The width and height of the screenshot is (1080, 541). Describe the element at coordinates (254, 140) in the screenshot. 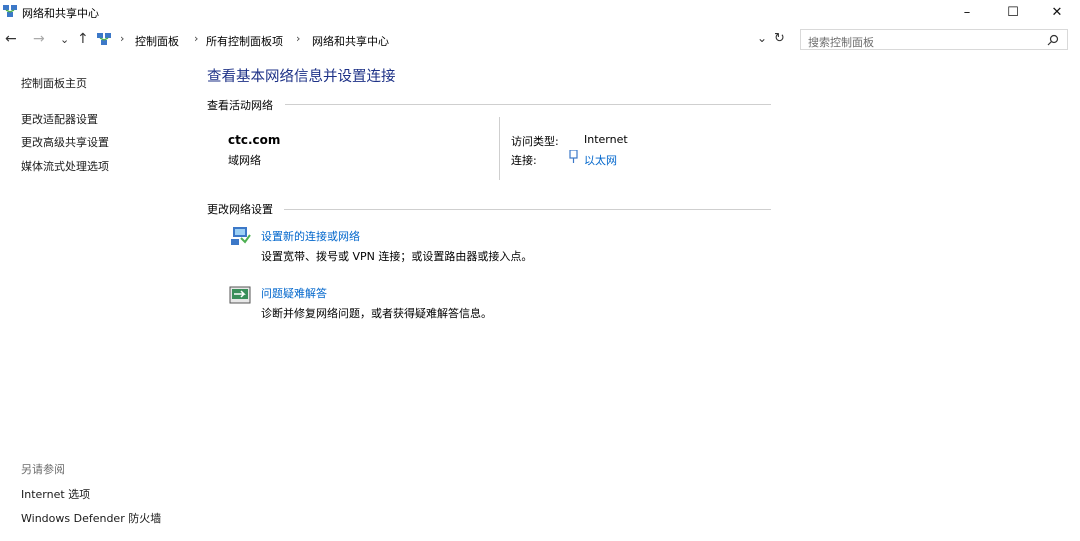

I see `network-name: ctc.com` at that location.